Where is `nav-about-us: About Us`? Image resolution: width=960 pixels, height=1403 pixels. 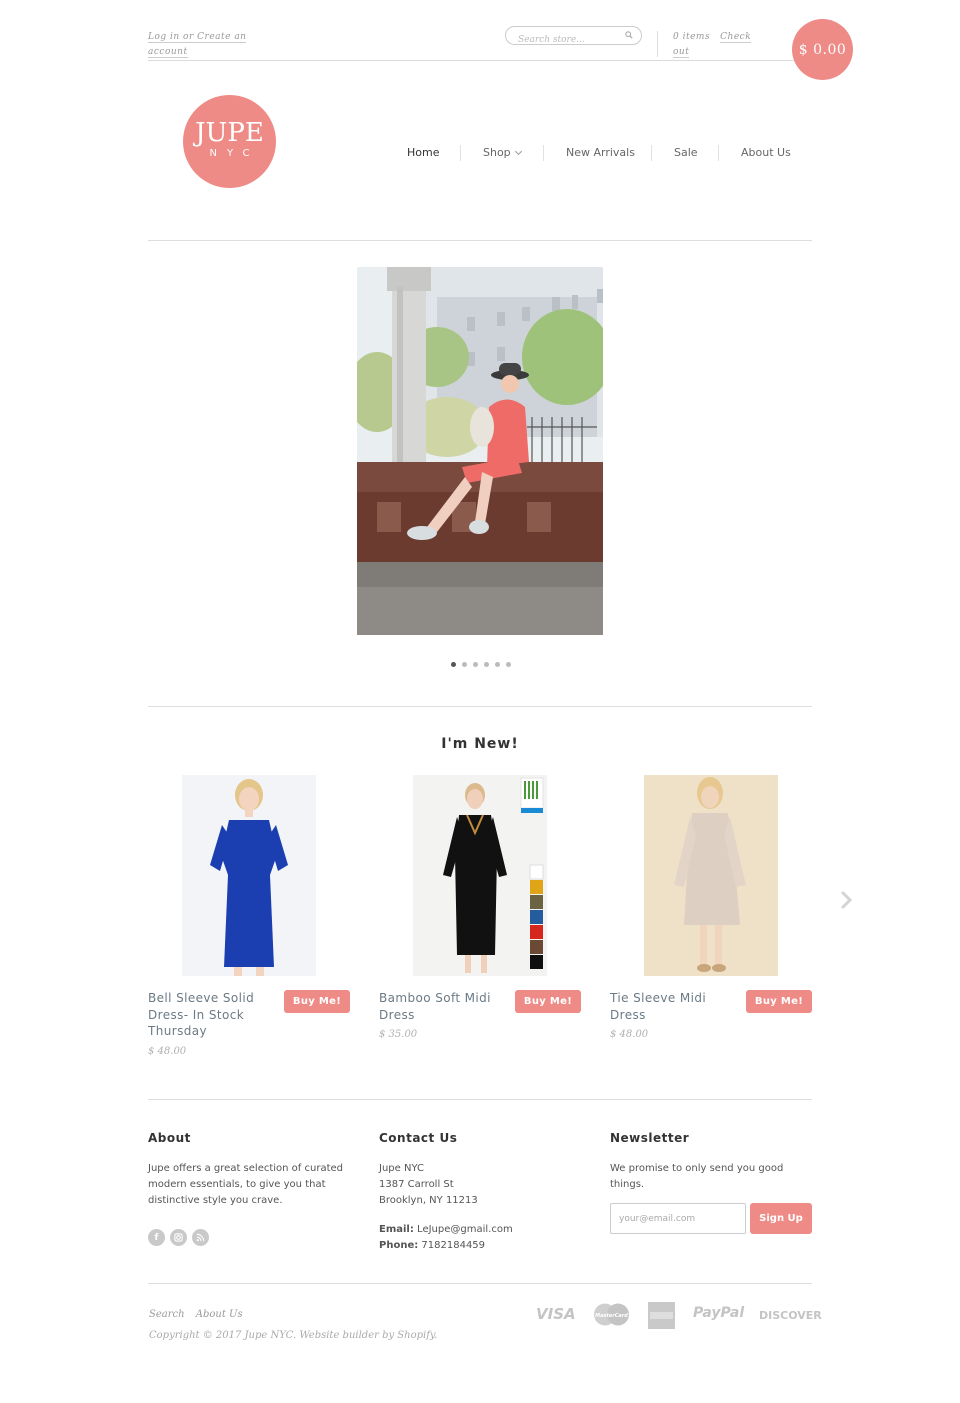
nav-about-us: About Us is located at coordinates (766, 153).